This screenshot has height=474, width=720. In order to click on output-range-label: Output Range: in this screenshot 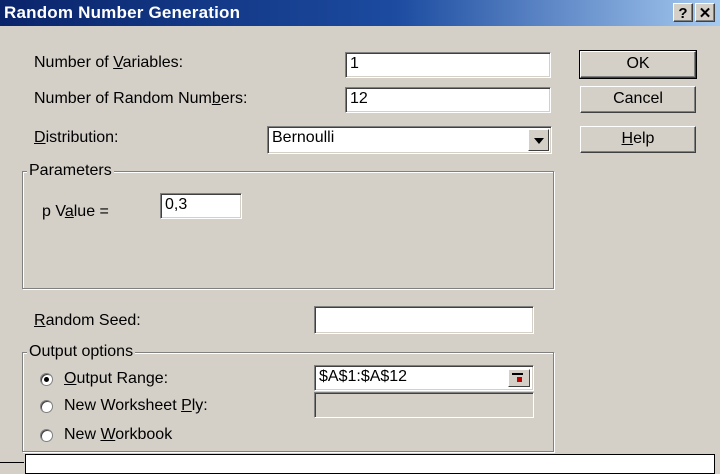, I will do `click(116, 378)`.